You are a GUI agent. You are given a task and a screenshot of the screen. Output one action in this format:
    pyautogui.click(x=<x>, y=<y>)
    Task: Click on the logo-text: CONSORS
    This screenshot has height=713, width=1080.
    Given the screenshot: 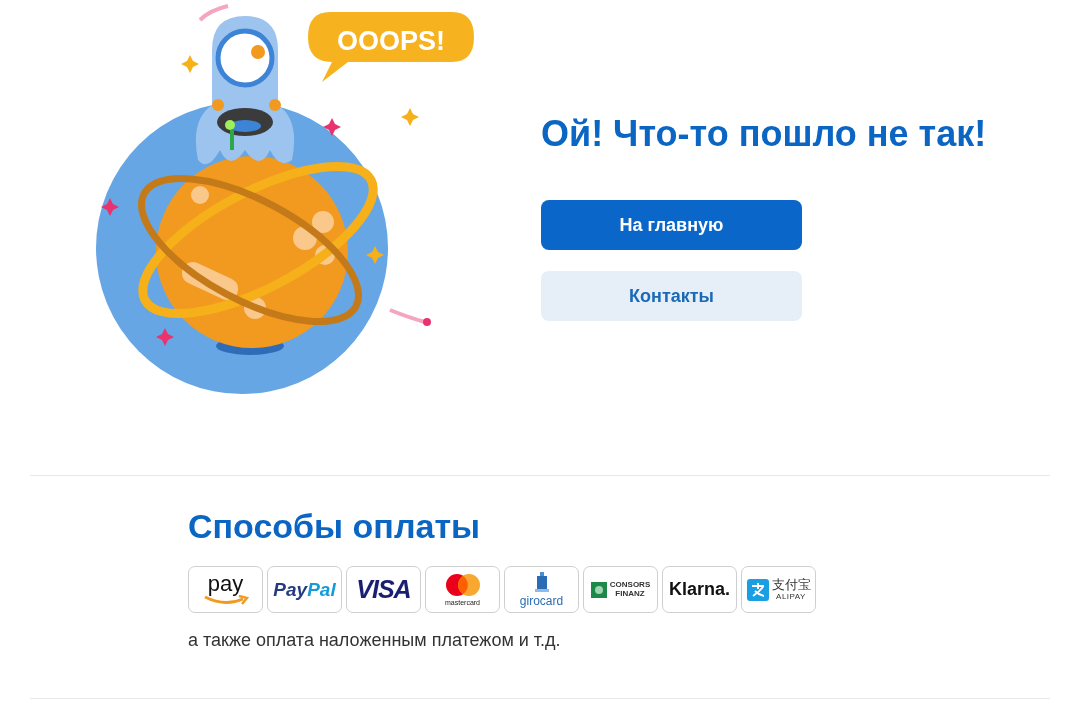 What is the action you would take?
    pyautogui.click(x=630, y=585)
    